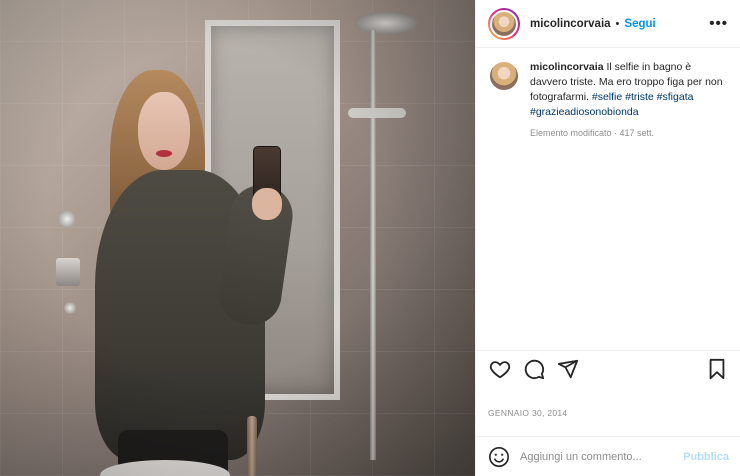 Image resolution: width=740 pixels, height=476 pixels. Describe the element at coordinates (607, 97) in the screenshot. I see `hashtag-link: #selfie` at that location.